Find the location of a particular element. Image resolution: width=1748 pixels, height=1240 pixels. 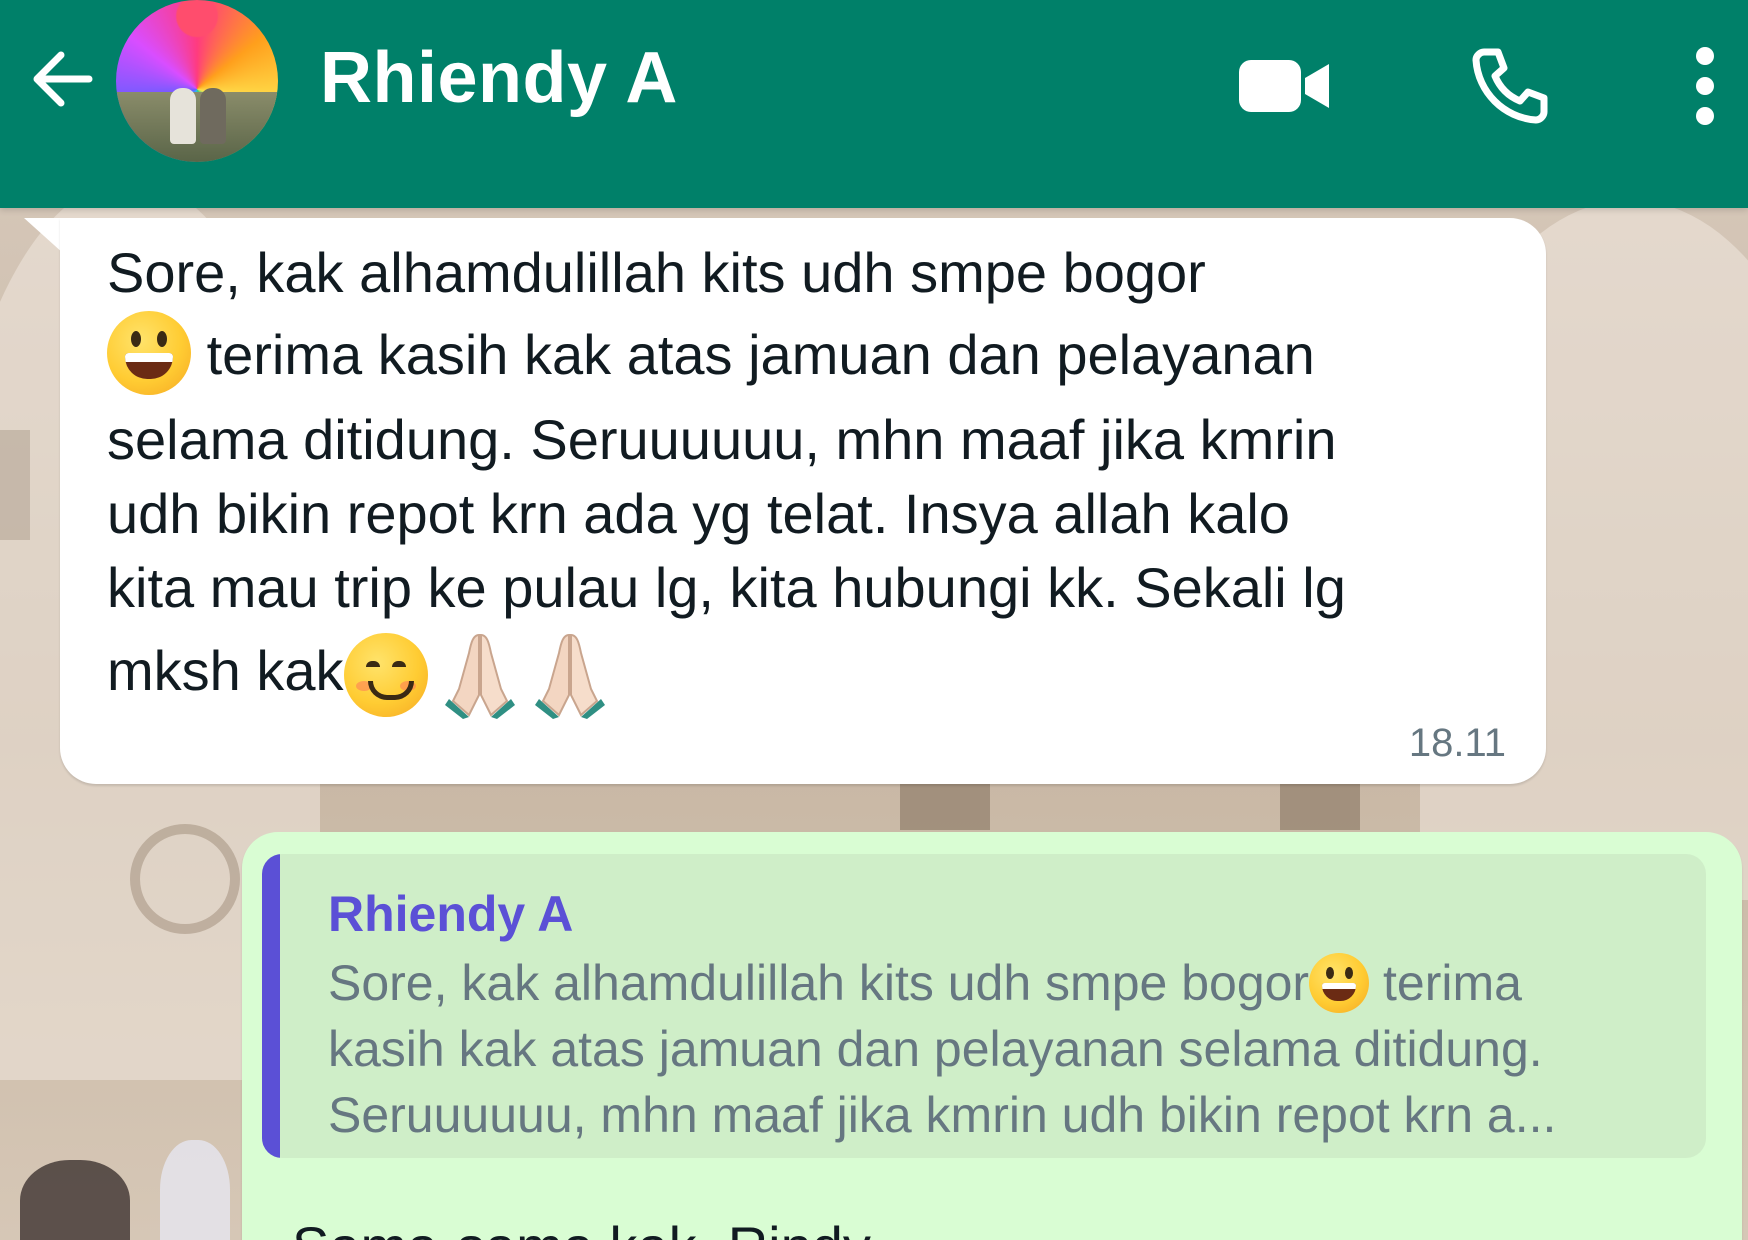

contact-name: Rhiendy A is located at coordinates (499, 78).